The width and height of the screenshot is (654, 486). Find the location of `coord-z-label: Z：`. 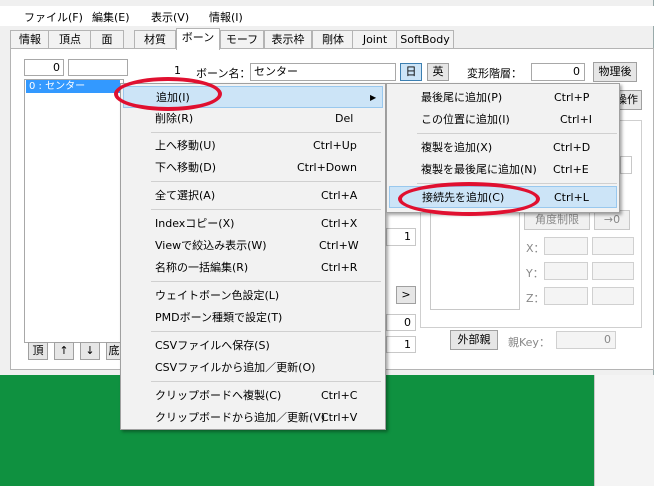

coord-z-label: Z： is located at coordinates (535, 298).